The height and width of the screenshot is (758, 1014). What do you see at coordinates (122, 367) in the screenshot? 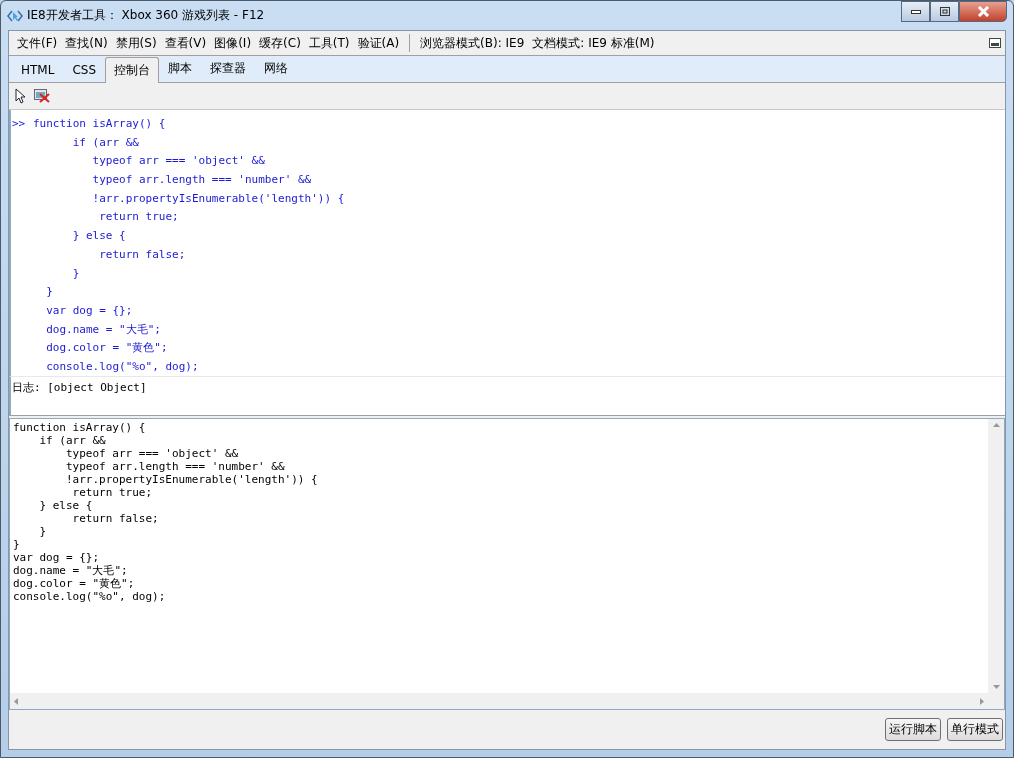
I see `console-code-line: console.log("%o", dog);` at bounding box center [122, 367].